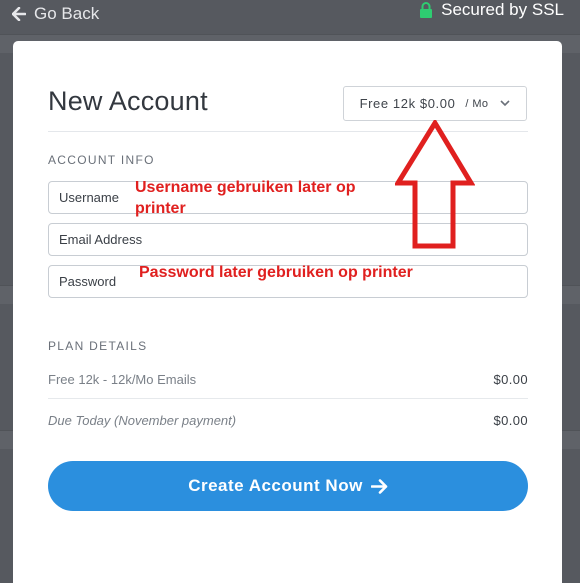 The image size is (580, 583). Describe the element at coordinates (276, 272) in the screenshot. I see `password-annotation: Password later gebruiken op printer` at that location.